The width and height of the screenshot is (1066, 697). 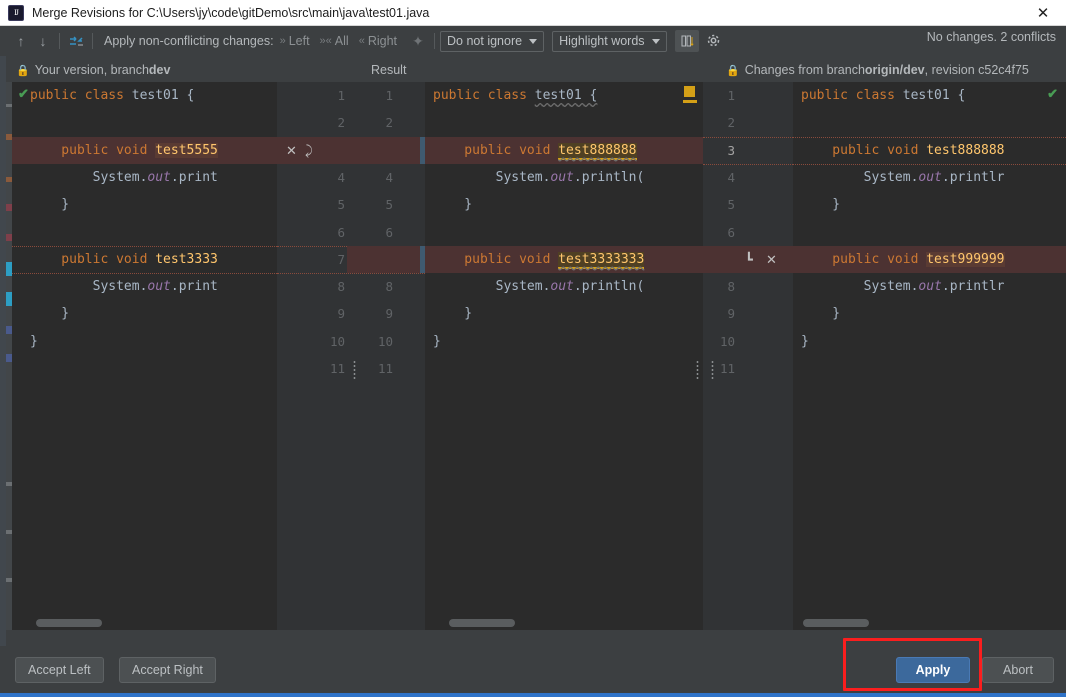 What do you see at coordinates (749, 259) in the screenshot?
I see `accept-change-icon: ┗` at bounding box center [749, 259].